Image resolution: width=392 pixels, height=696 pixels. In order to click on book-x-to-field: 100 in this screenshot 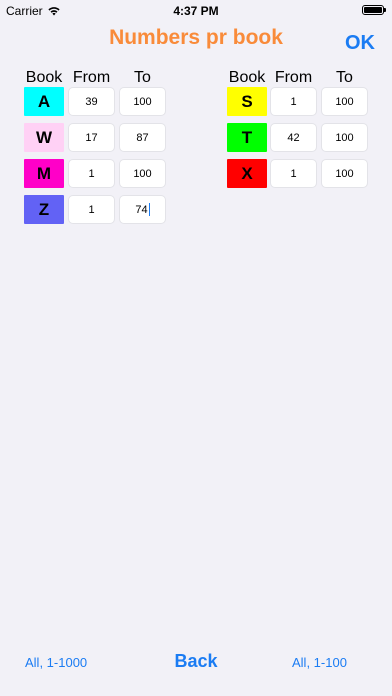, I will do `click(344, 173)`.